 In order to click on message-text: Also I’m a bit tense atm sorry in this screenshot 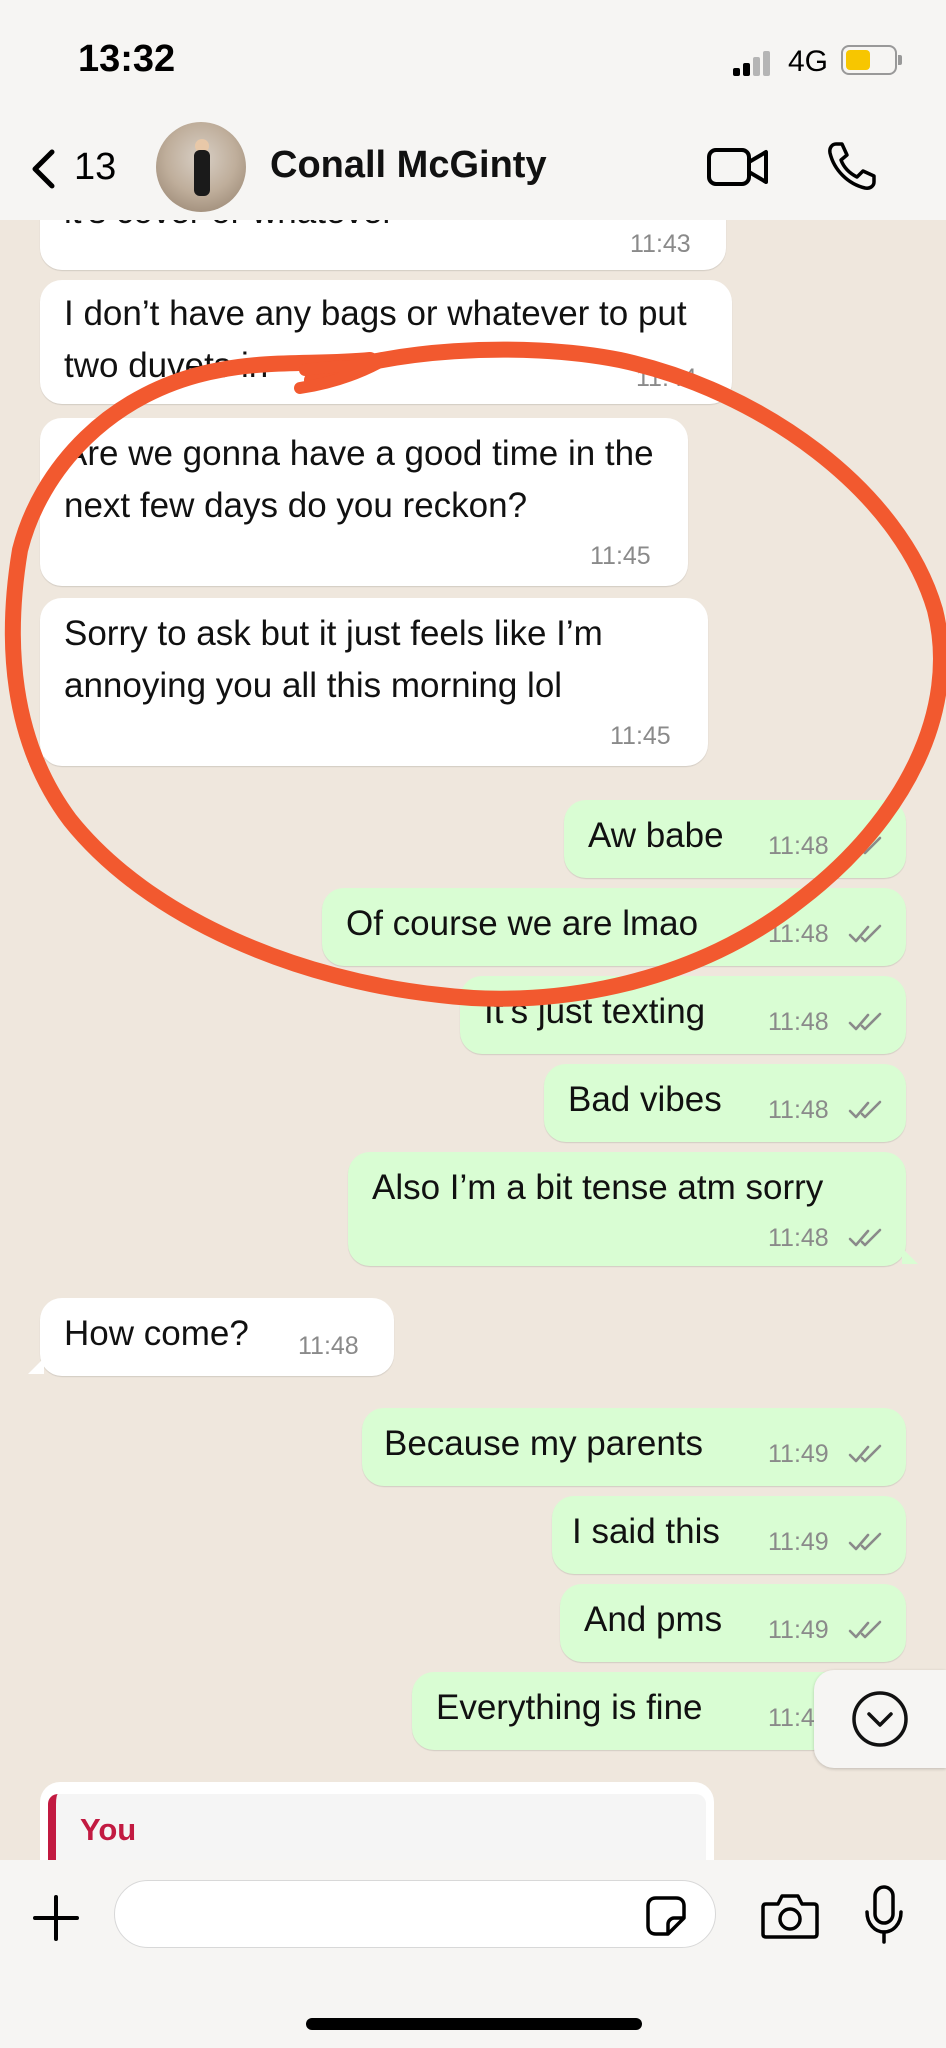, I will do `click(598, 1187)`.